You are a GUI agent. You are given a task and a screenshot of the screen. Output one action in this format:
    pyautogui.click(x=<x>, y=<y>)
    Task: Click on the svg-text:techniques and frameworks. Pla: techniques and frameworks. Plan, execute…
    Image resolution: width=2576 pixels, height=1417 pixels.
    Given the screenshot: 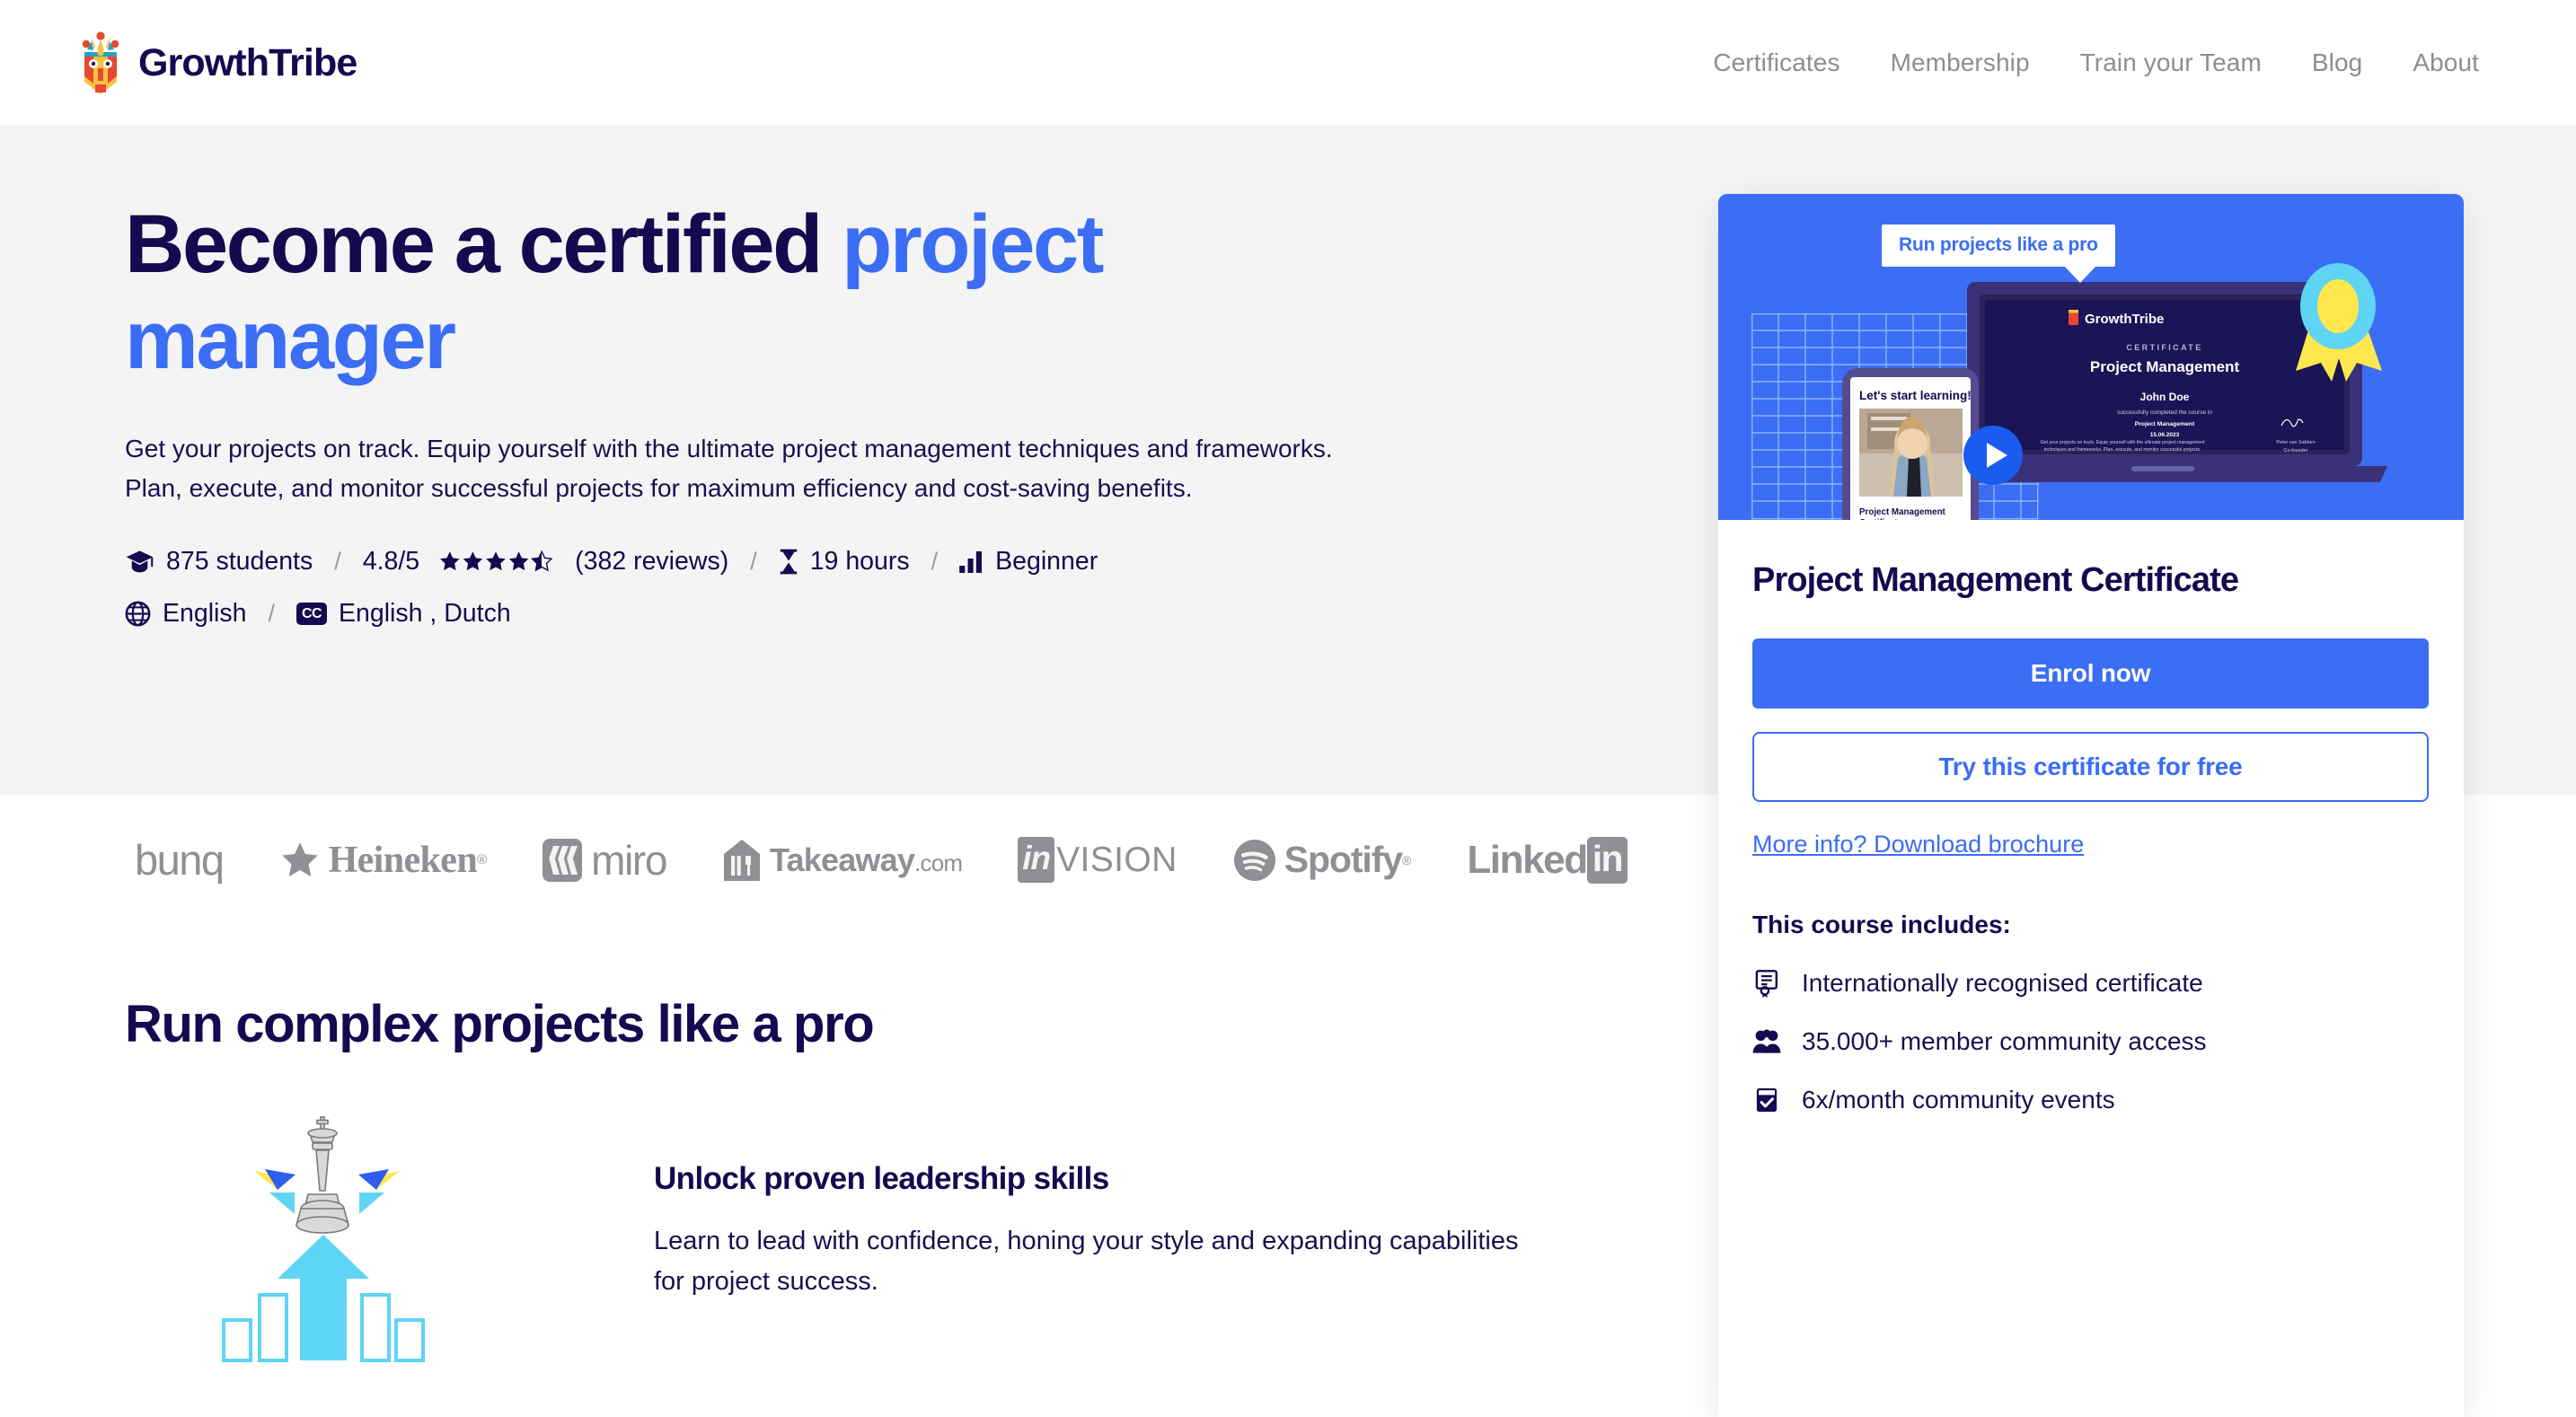 What is the action you would take?
    pyautogui.click(x=2122, y=450)
    